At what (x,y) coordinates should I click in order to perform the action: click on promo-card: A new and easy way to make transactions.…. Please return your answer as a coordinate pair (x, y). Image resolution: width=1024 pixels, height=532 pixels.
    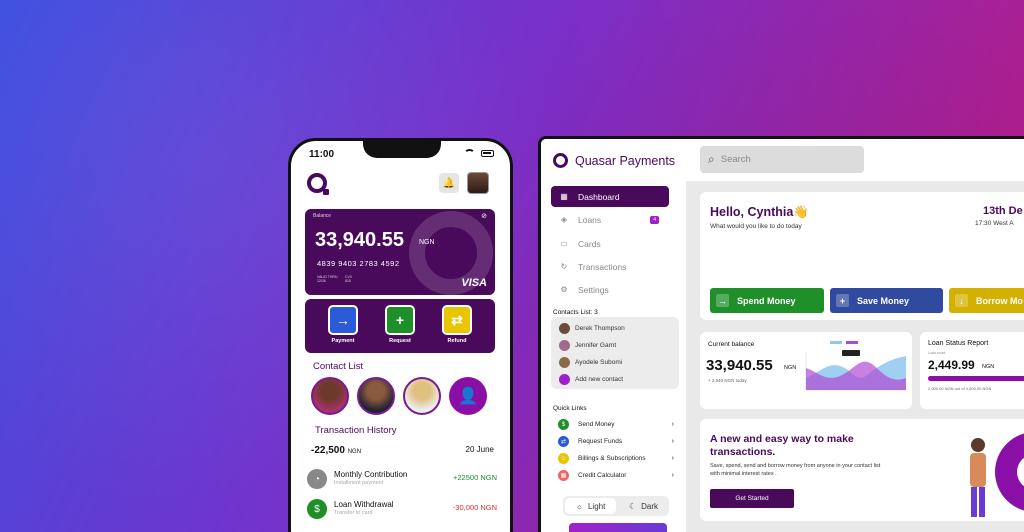
    Looking at the image, I should click on (862, 470).